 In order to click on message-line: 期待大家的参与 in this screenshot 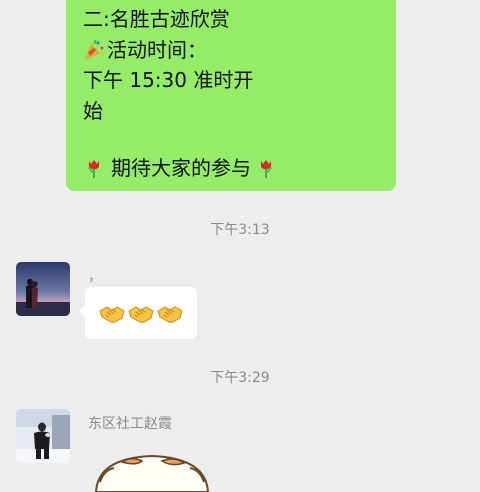, I will do `click(239, 168)`.